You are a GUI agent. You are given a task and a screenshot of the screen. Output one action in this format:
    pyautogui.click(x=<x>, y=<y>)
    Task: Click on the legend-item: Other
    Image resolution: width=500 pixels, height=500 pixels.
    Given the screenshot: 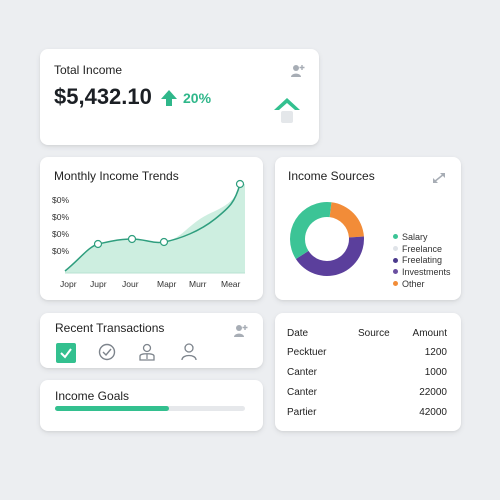 What is the action you would take?
    pyautogui.click(x=422, y=284)
    